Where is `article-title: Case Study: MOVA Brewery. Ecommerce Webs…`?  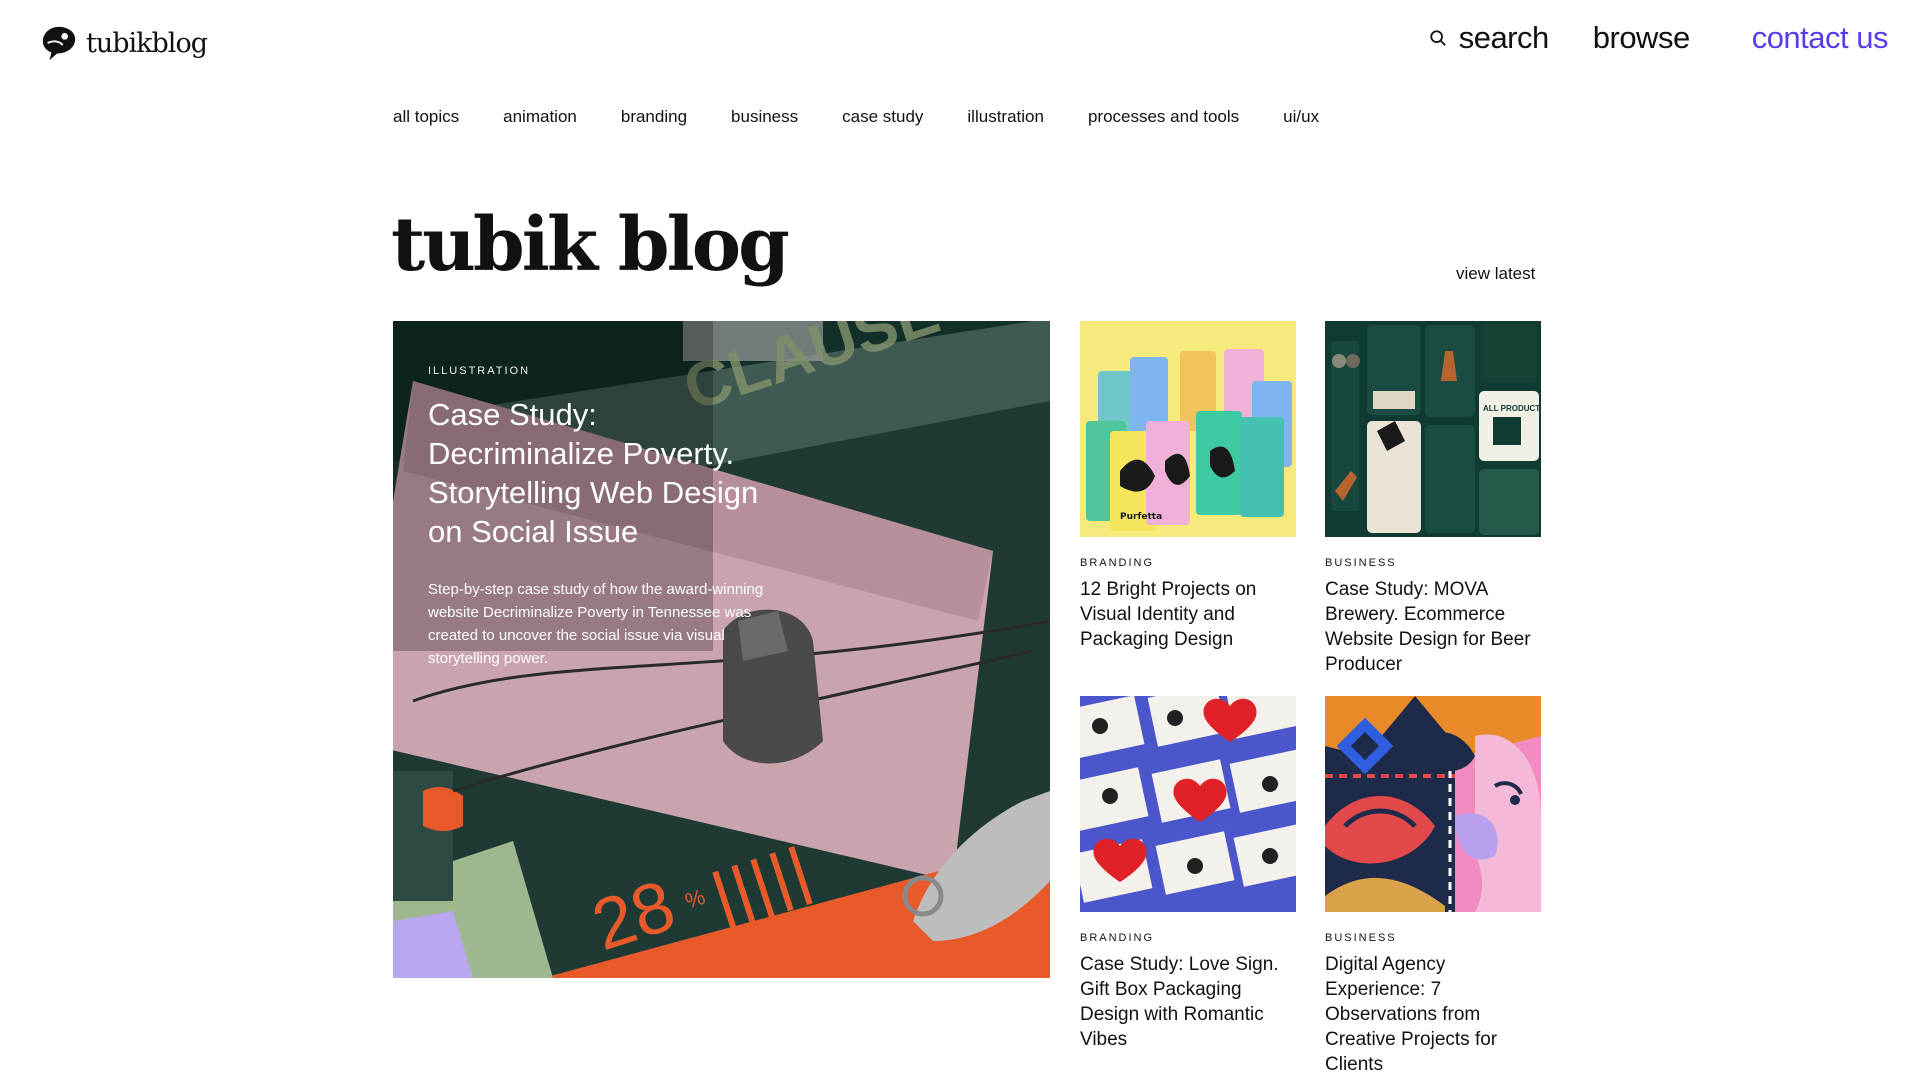
article-title: Case Study: MOVA Brewery. Ecommerce Webs… is located at coordinates (1433, 627).